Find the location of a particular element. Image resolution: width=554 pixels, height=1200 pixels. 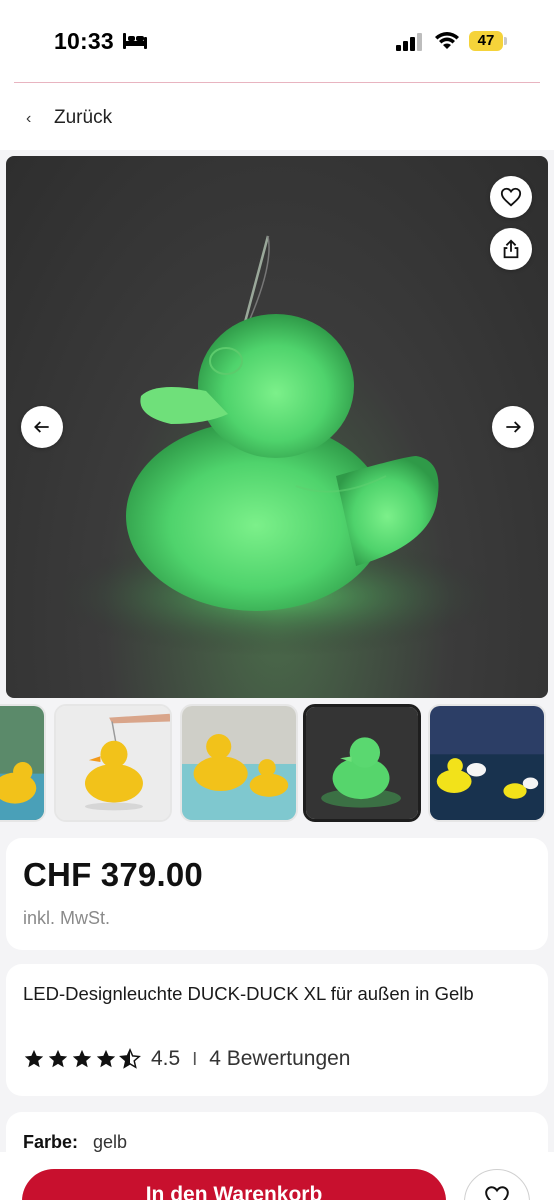

chevron-left-icon: ‹ is located at coordinates (28, 119).